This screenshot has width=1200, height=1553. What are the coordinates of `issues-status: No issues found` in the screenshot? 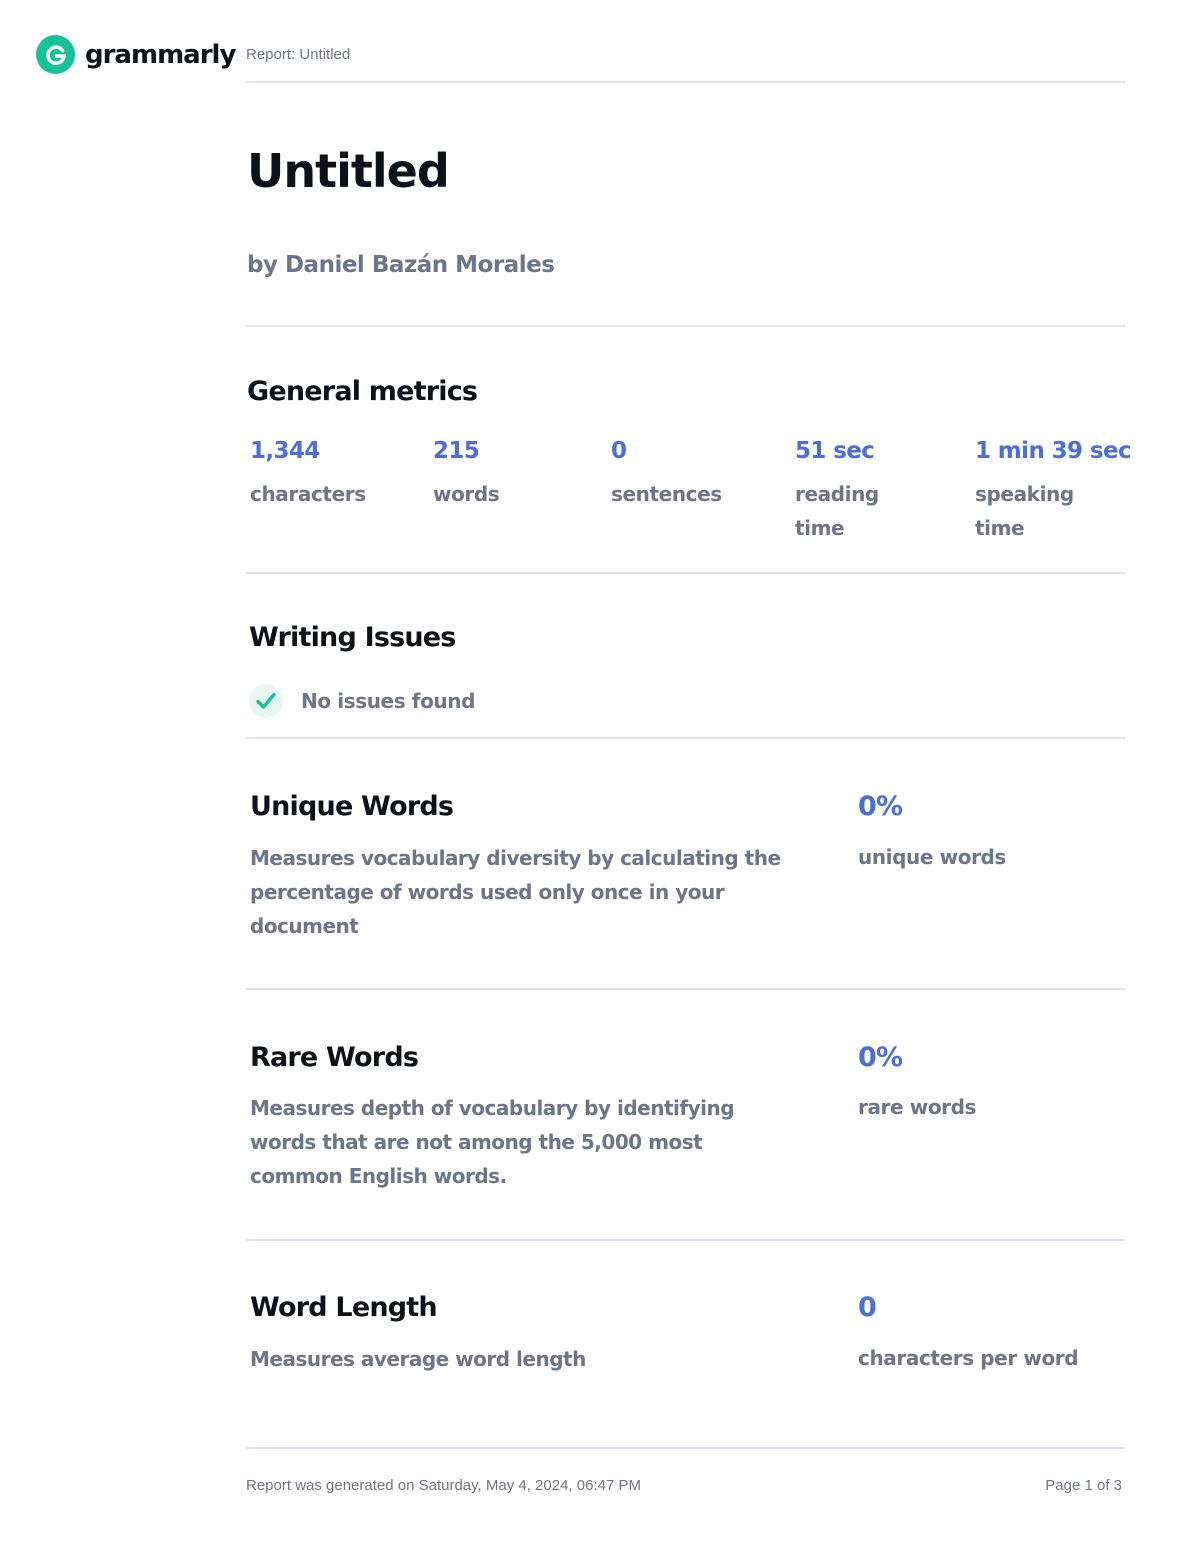 It's located at (362, 701).